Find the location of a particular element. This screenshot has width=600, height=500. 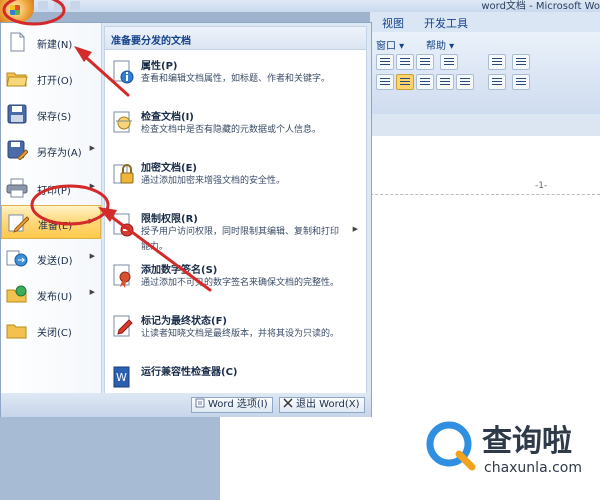

submenu-item-mark-final: 标记为最终状态(F) 让读者知晓文档是最终版本，并将其设为只读的。 is located at coordinates (235, 337).